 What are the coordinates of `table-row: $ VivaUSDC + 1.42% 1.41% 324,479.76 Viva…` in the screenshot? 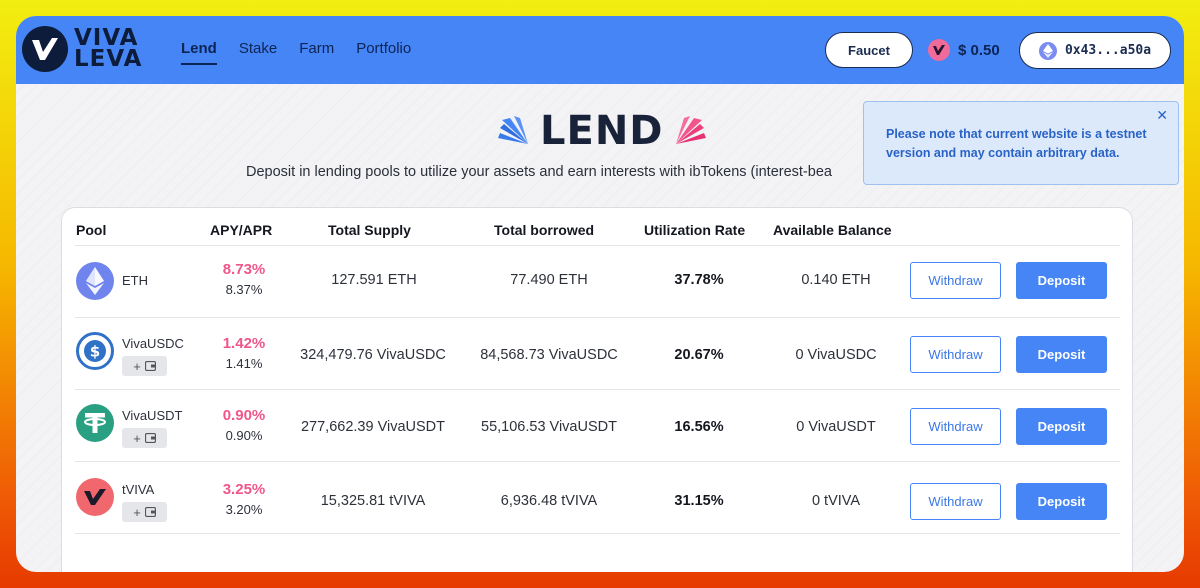 It's located at (598, 354).